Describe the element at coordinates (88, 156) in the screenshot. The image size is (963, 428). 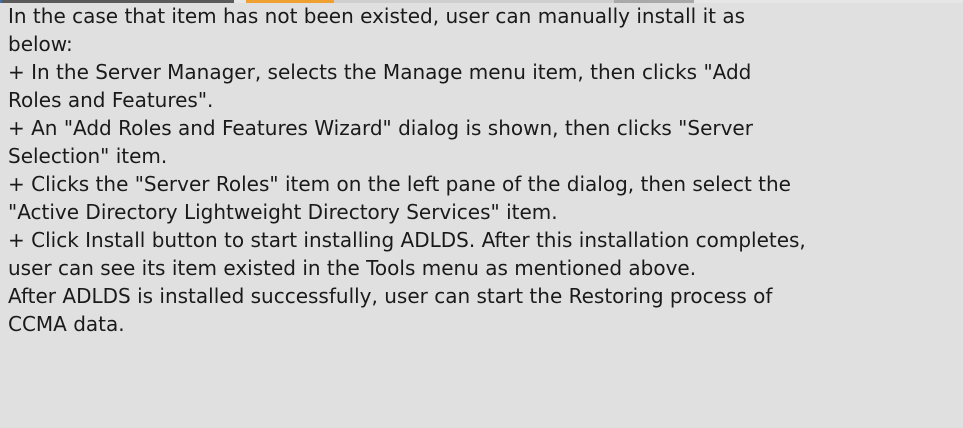
I see `text-line: Selection" item.` at that location.